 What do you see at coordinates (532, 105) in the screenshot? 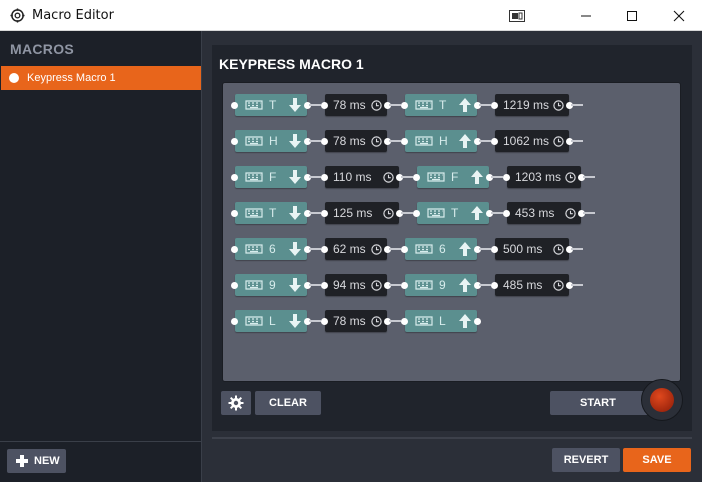
I see `delay-block: 1219 ms` at bounding box center [532, 105].